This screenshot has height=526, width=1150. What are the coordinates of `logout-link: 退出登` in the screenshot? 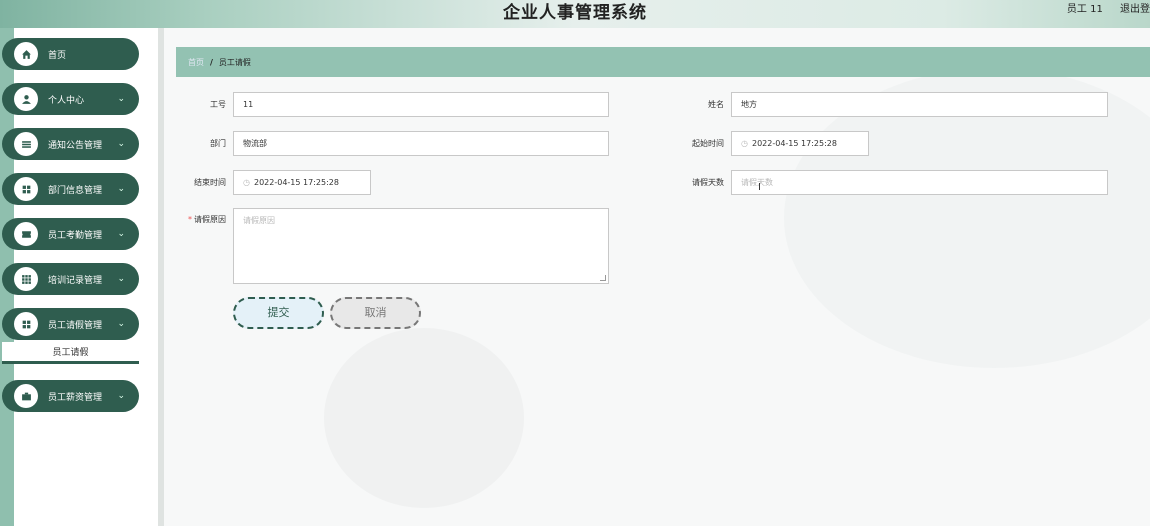 It's located at (1135, 9).